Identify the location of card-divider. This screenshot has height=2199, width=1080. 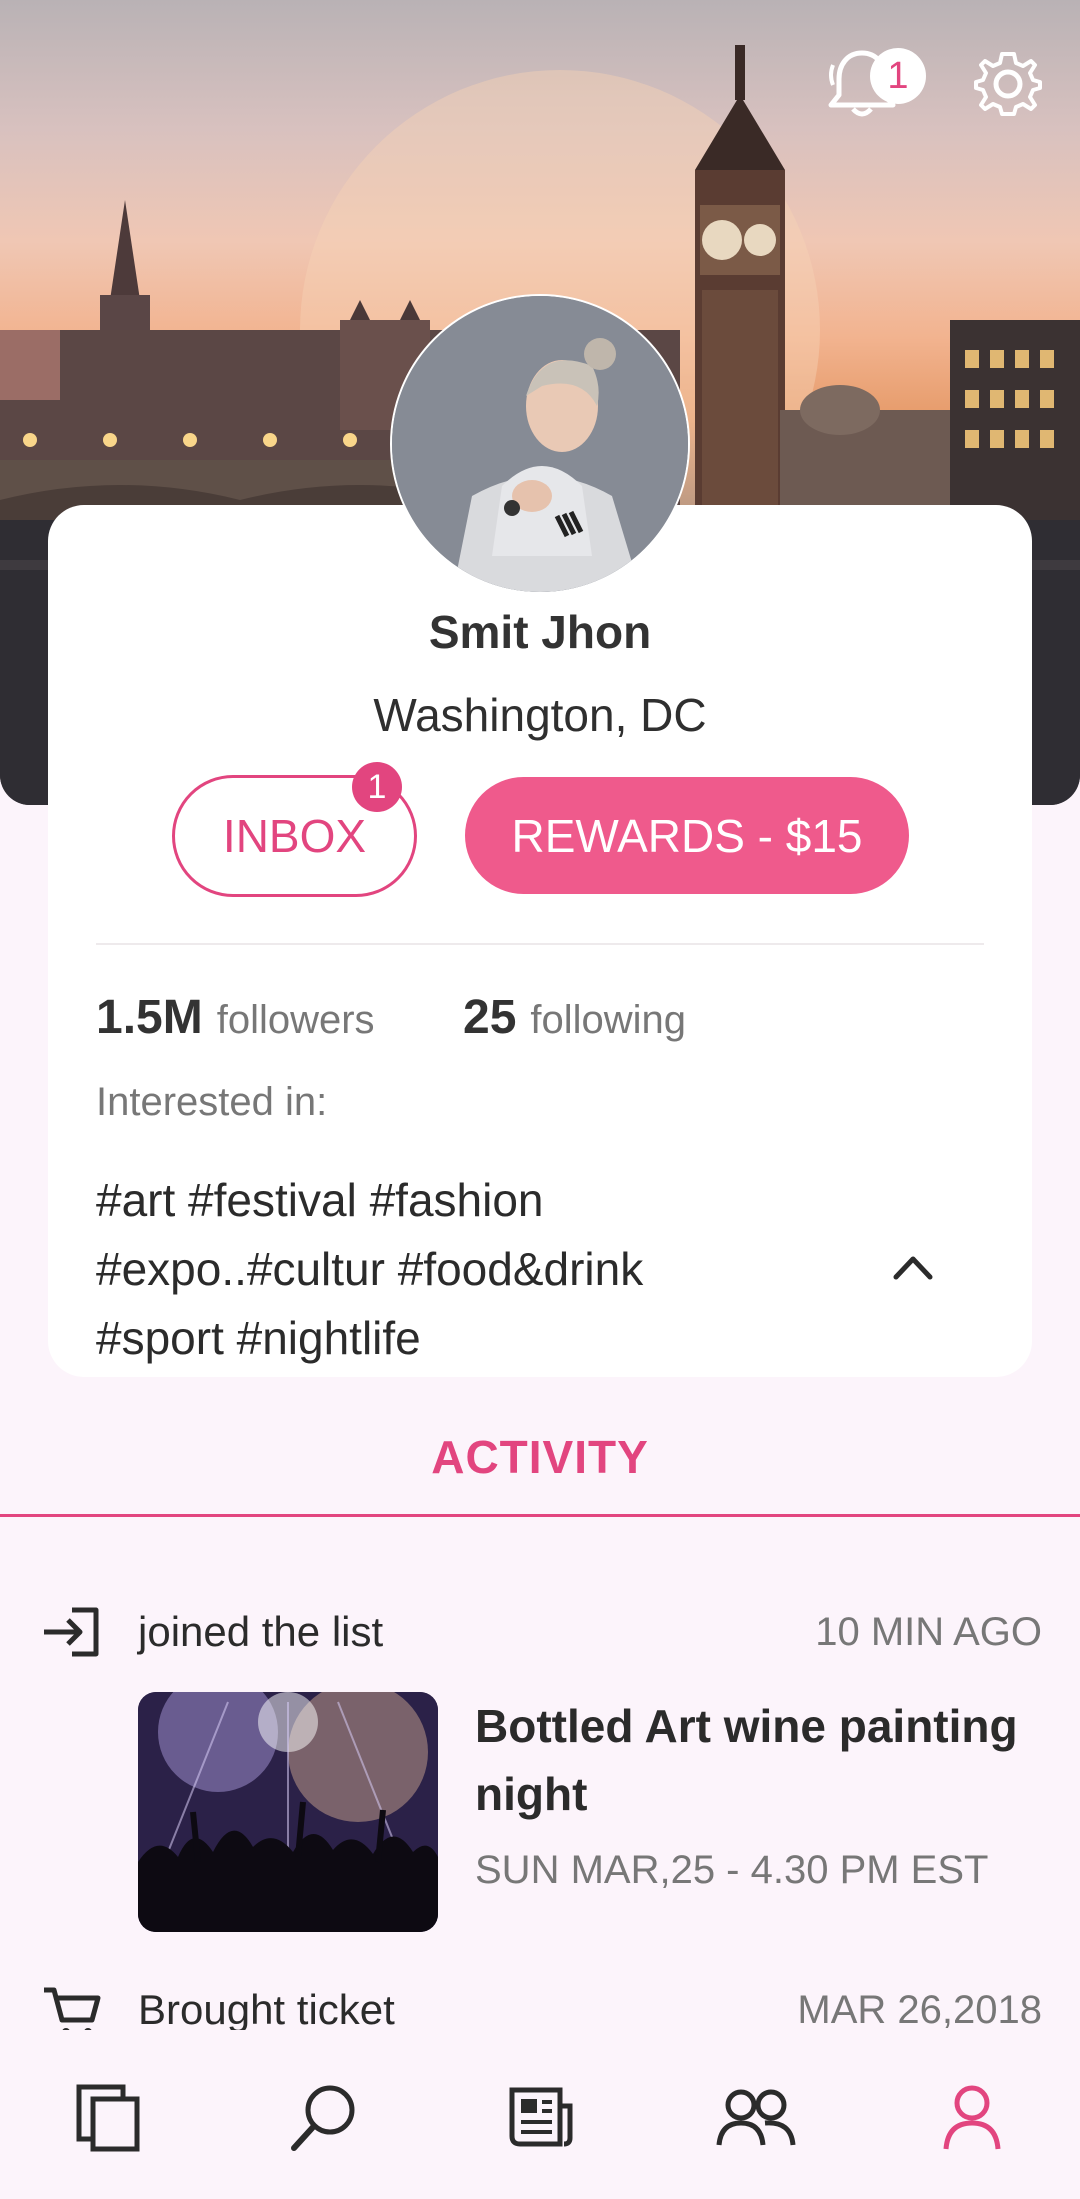
(540, 944).